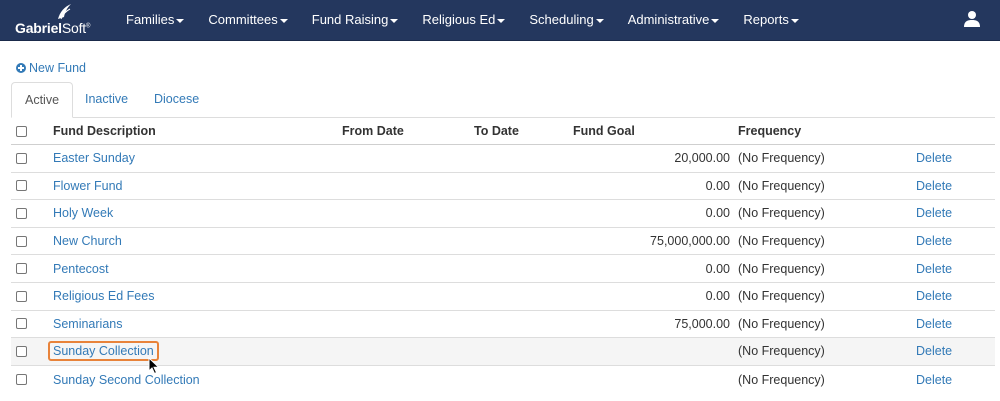 The image size is (1000, 401). Describe the element at coordinates (57, 68) in the screenshot. I see `new-fund-label: New Fund` at that location.